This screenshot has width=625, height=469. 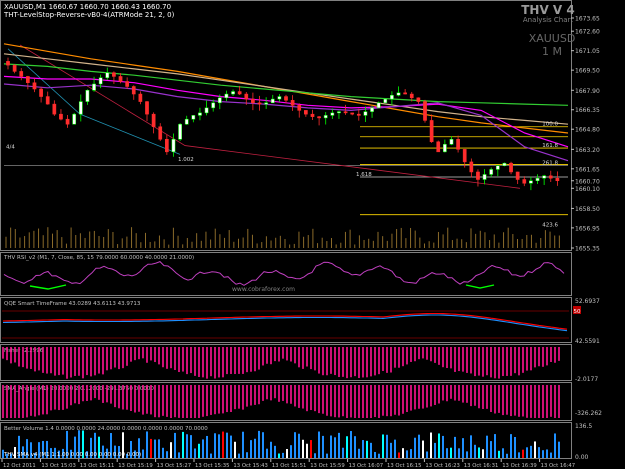 I want to click on price-label: 1655.35, so click(x=587, y=249).